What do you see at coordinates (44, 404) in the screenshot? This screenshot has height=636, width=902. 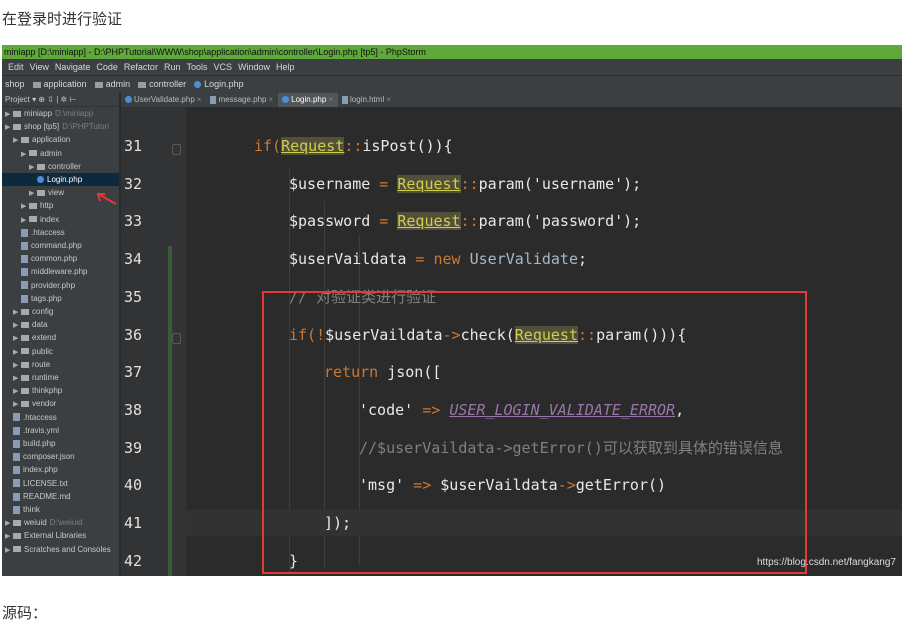 I see `tree-item-label: vendor` at bounding box center [44, 404].